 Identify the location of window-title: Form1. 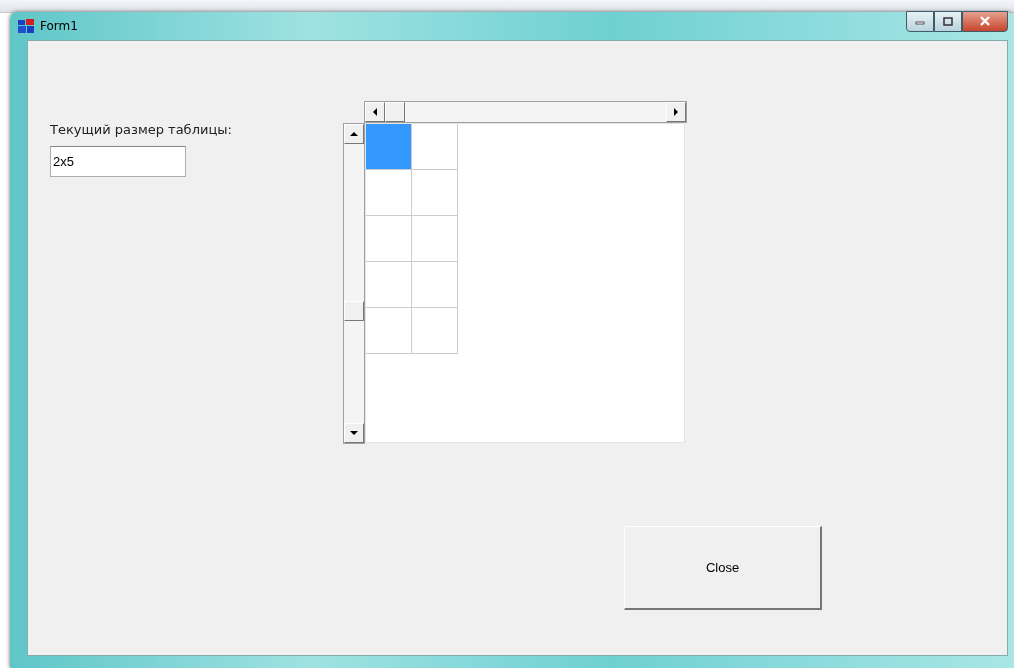
(59, 26).